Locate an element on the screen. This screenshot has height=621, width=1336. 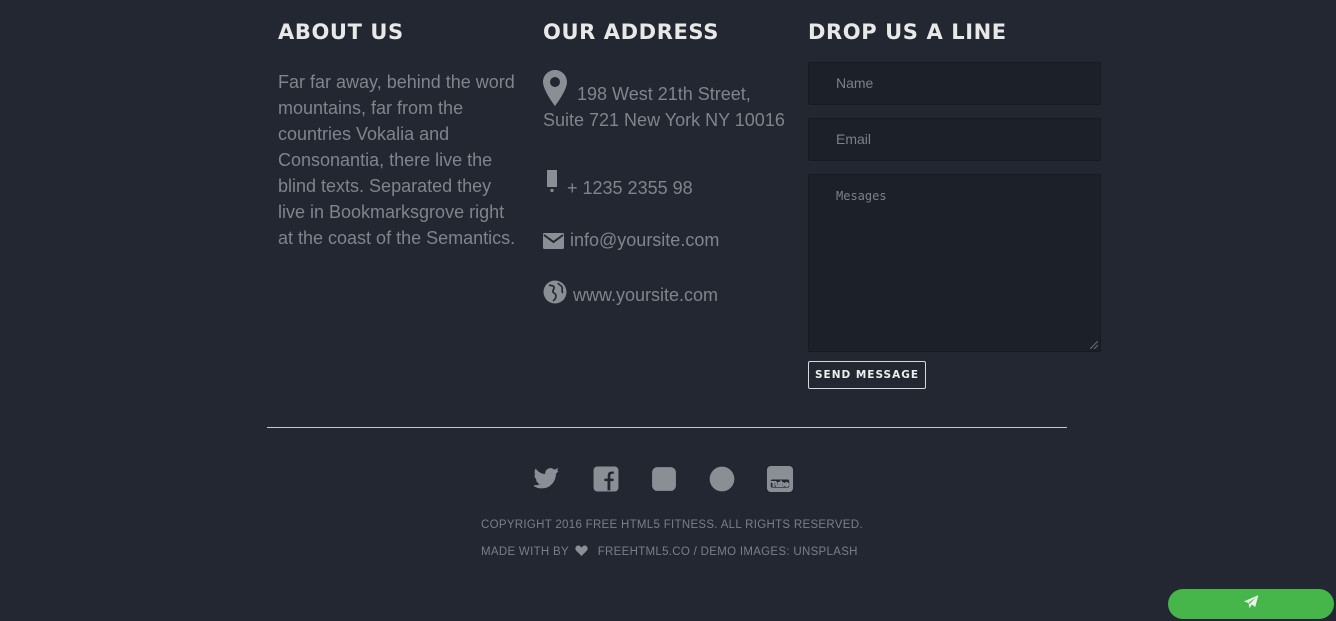
envelope-icon is located at coordinates (553, 243).